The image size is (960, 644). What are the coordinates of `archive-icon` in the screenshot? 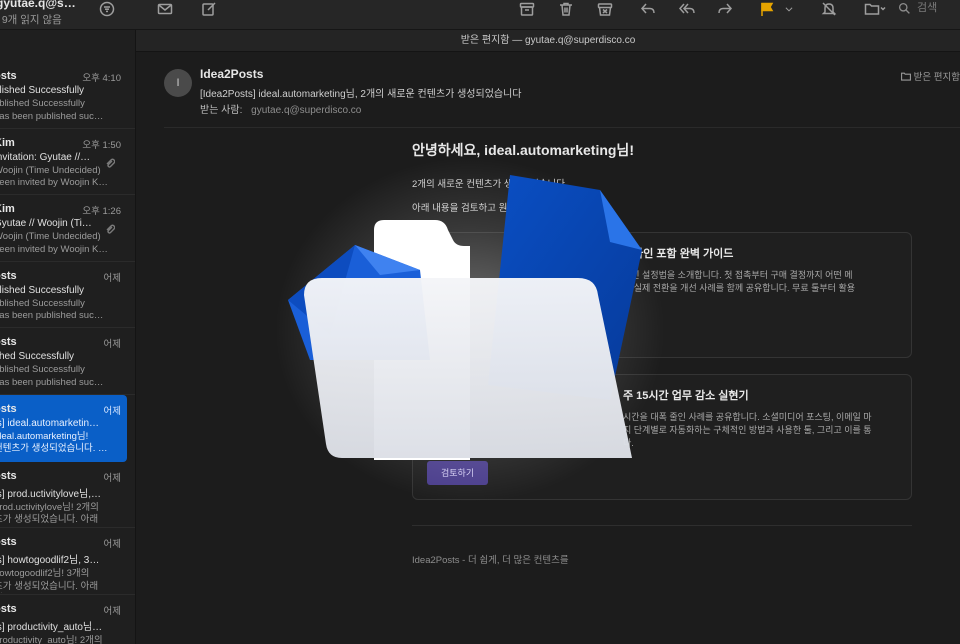 It's located at (527, 10).